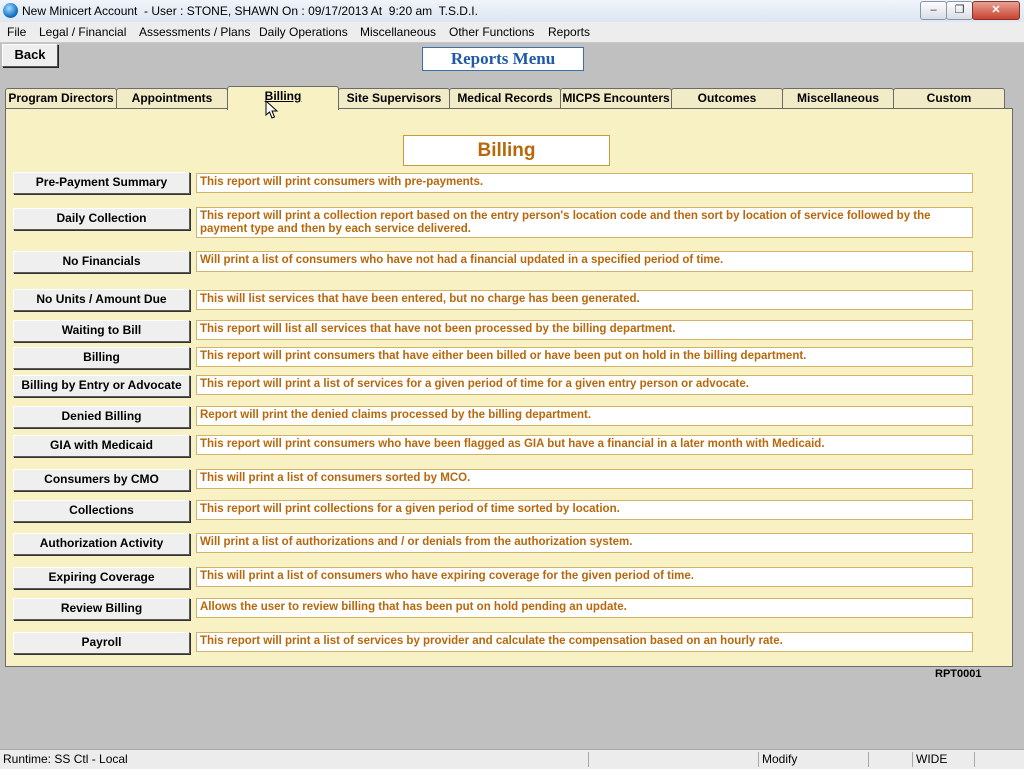 The image size is (1024, 769). Describe the element at coordinates (101, 446) in the screenshot. I see `gia-with-medicaid-button: GIA with Medicaid` at that location.